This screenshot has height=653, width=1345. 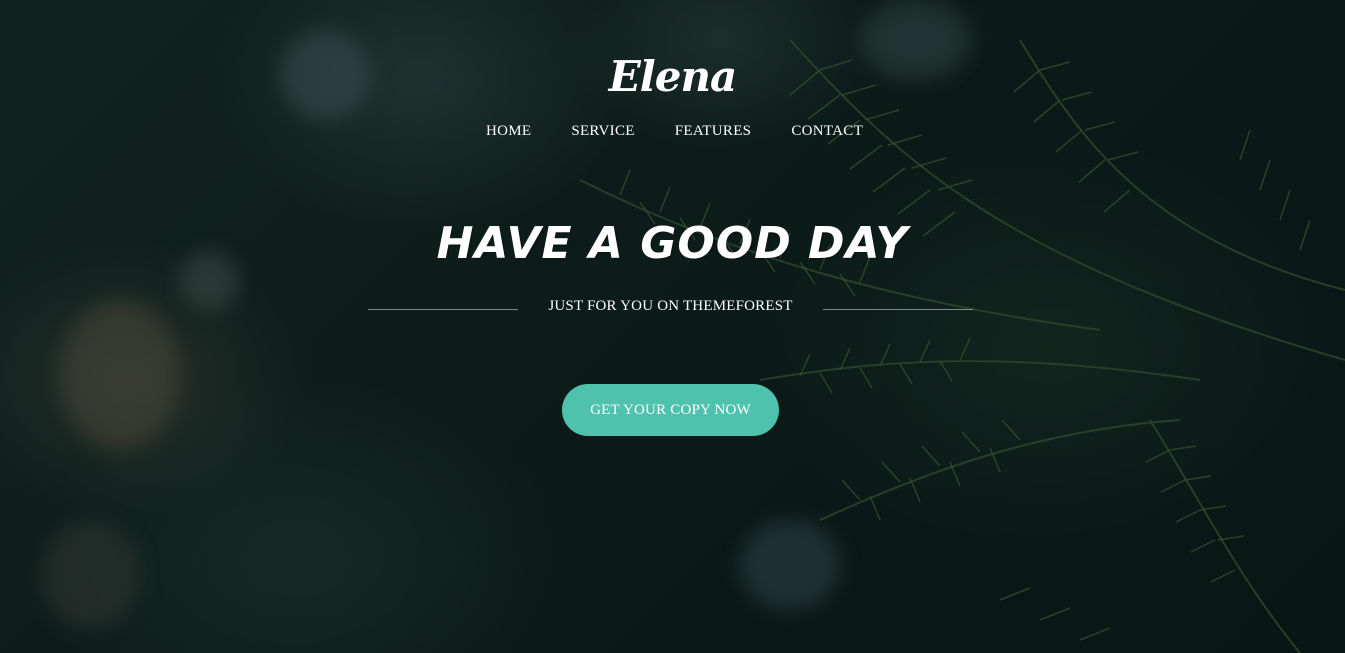 What do you see at coordinates (672, 131) in the screenshot?
I see `main-nav: HOME SERVICE FEATURES CONTACT` at bounding box center [672, 131].